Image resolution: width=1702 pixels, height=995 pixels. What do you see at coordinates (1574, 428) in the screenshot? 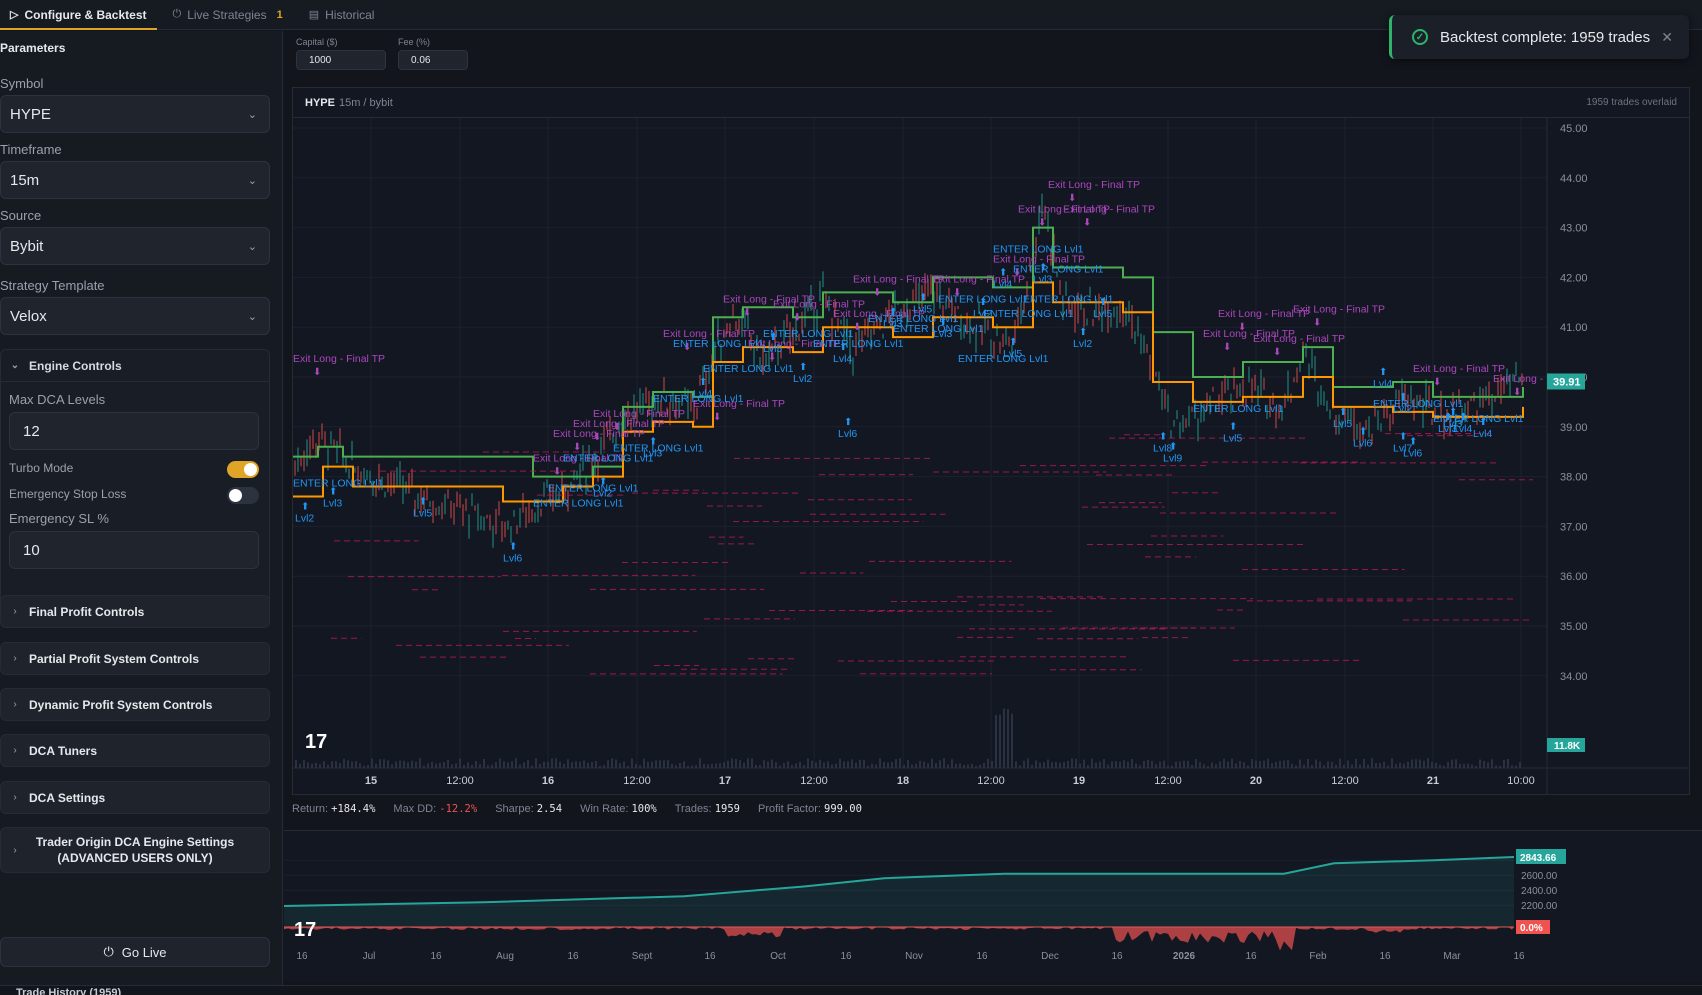
I see `y-tick-label: 39.00` at bounding box center [1574, 428].